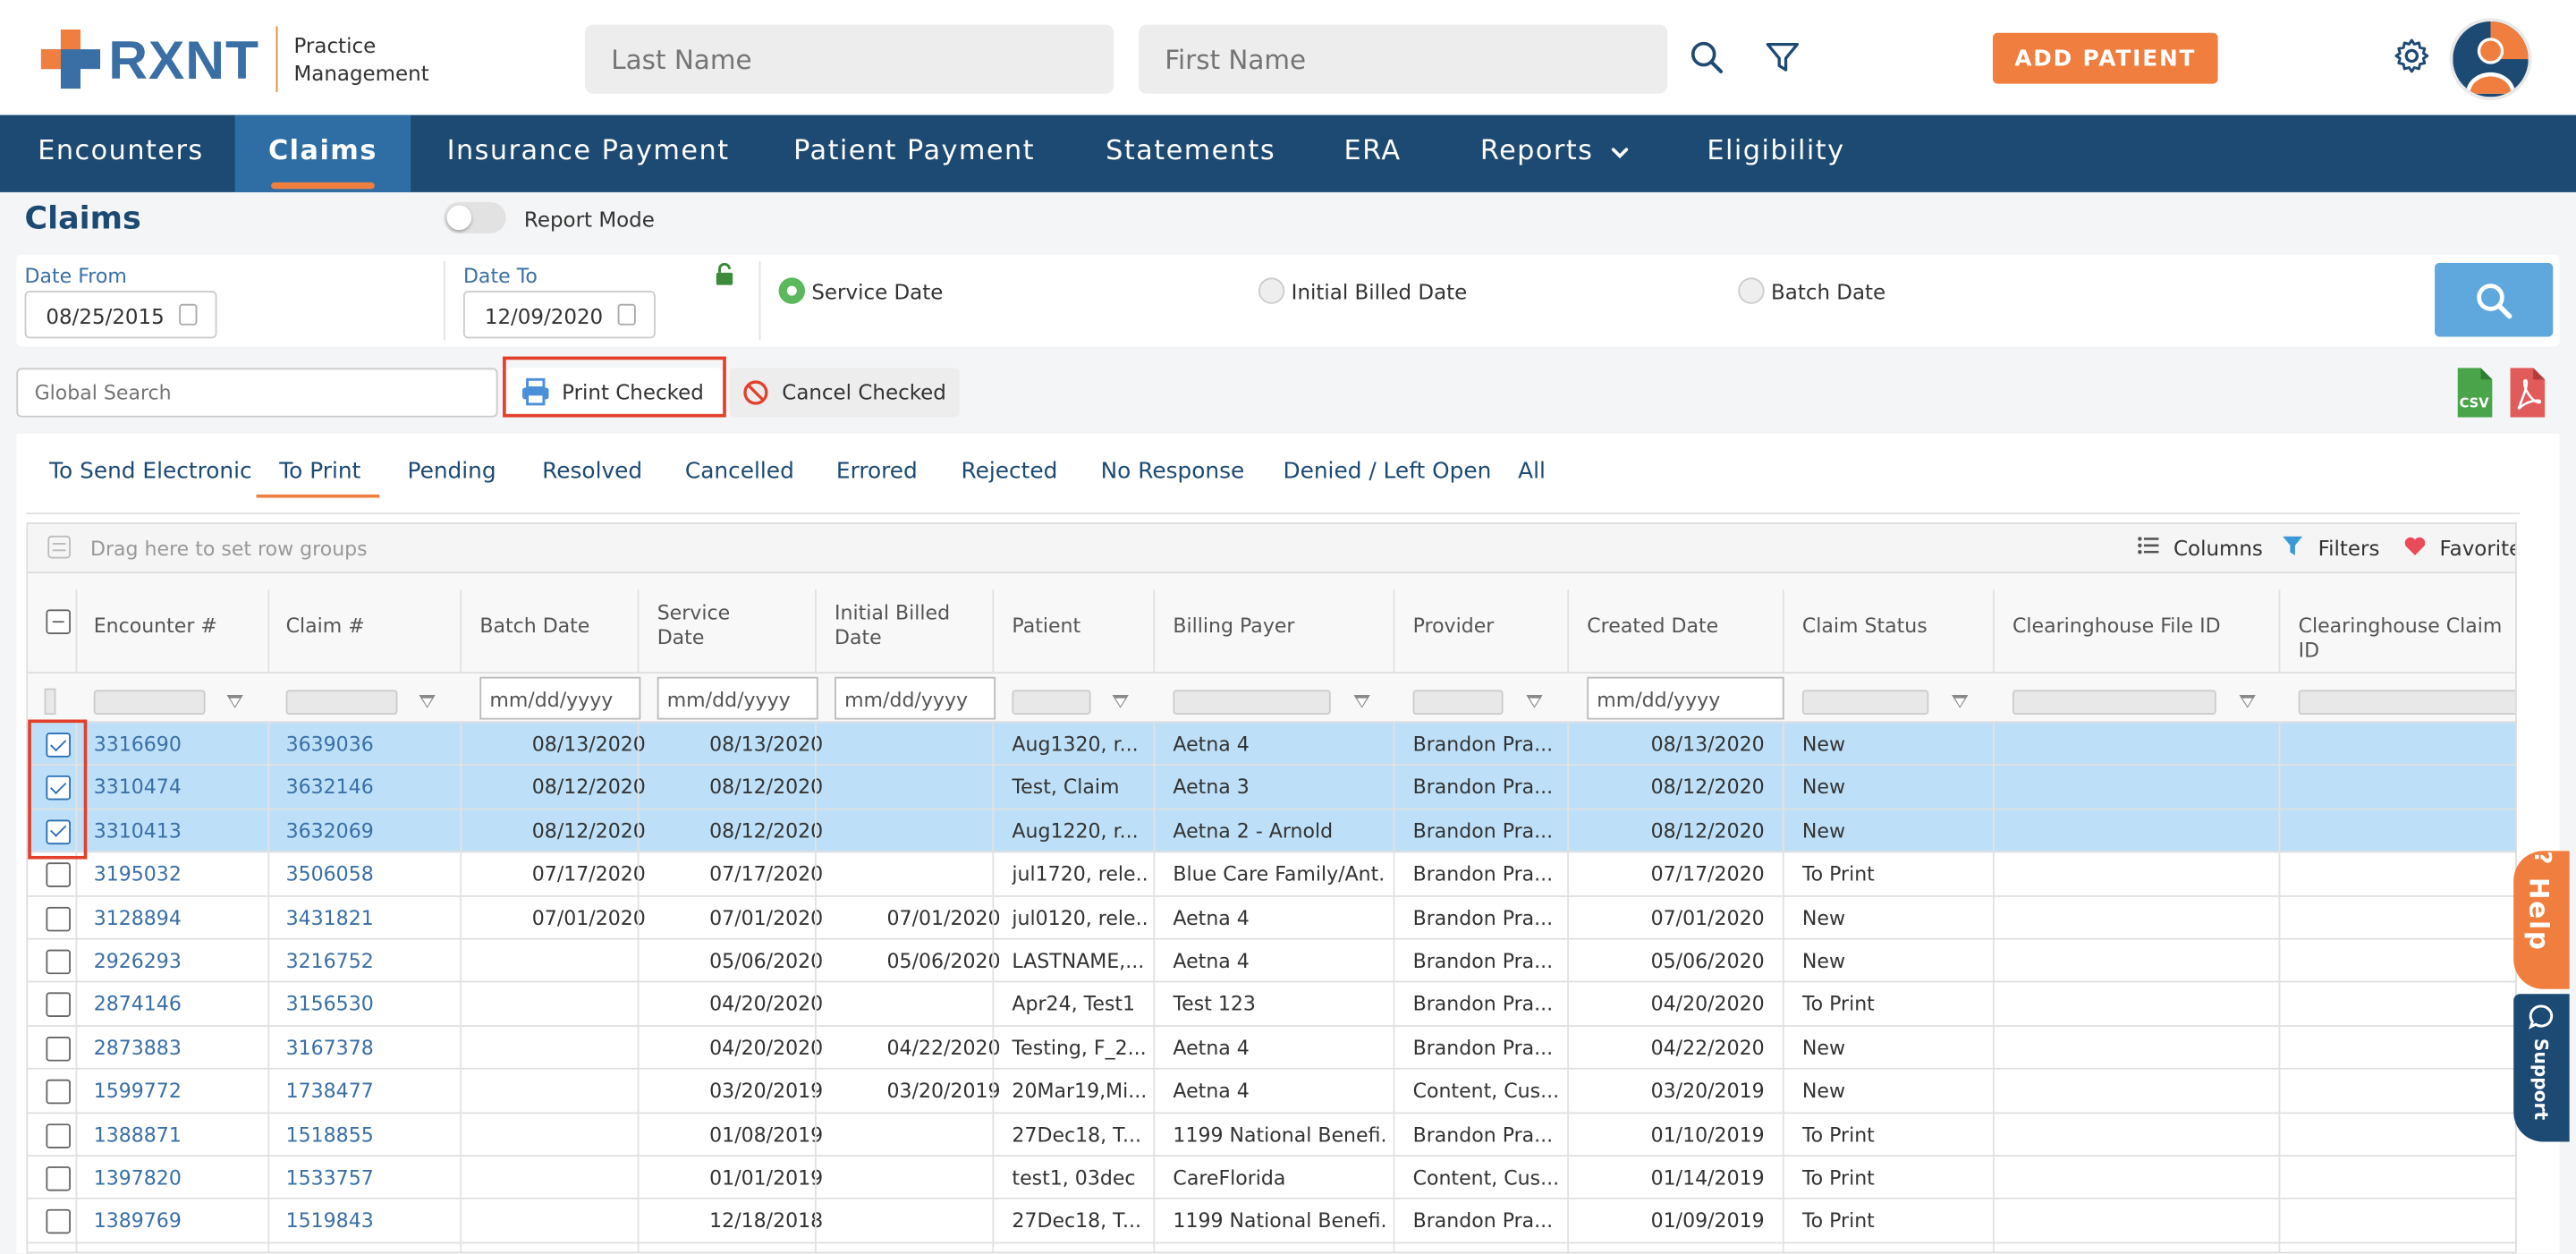  I want to click on status-filter-input, so click(1865, 702).